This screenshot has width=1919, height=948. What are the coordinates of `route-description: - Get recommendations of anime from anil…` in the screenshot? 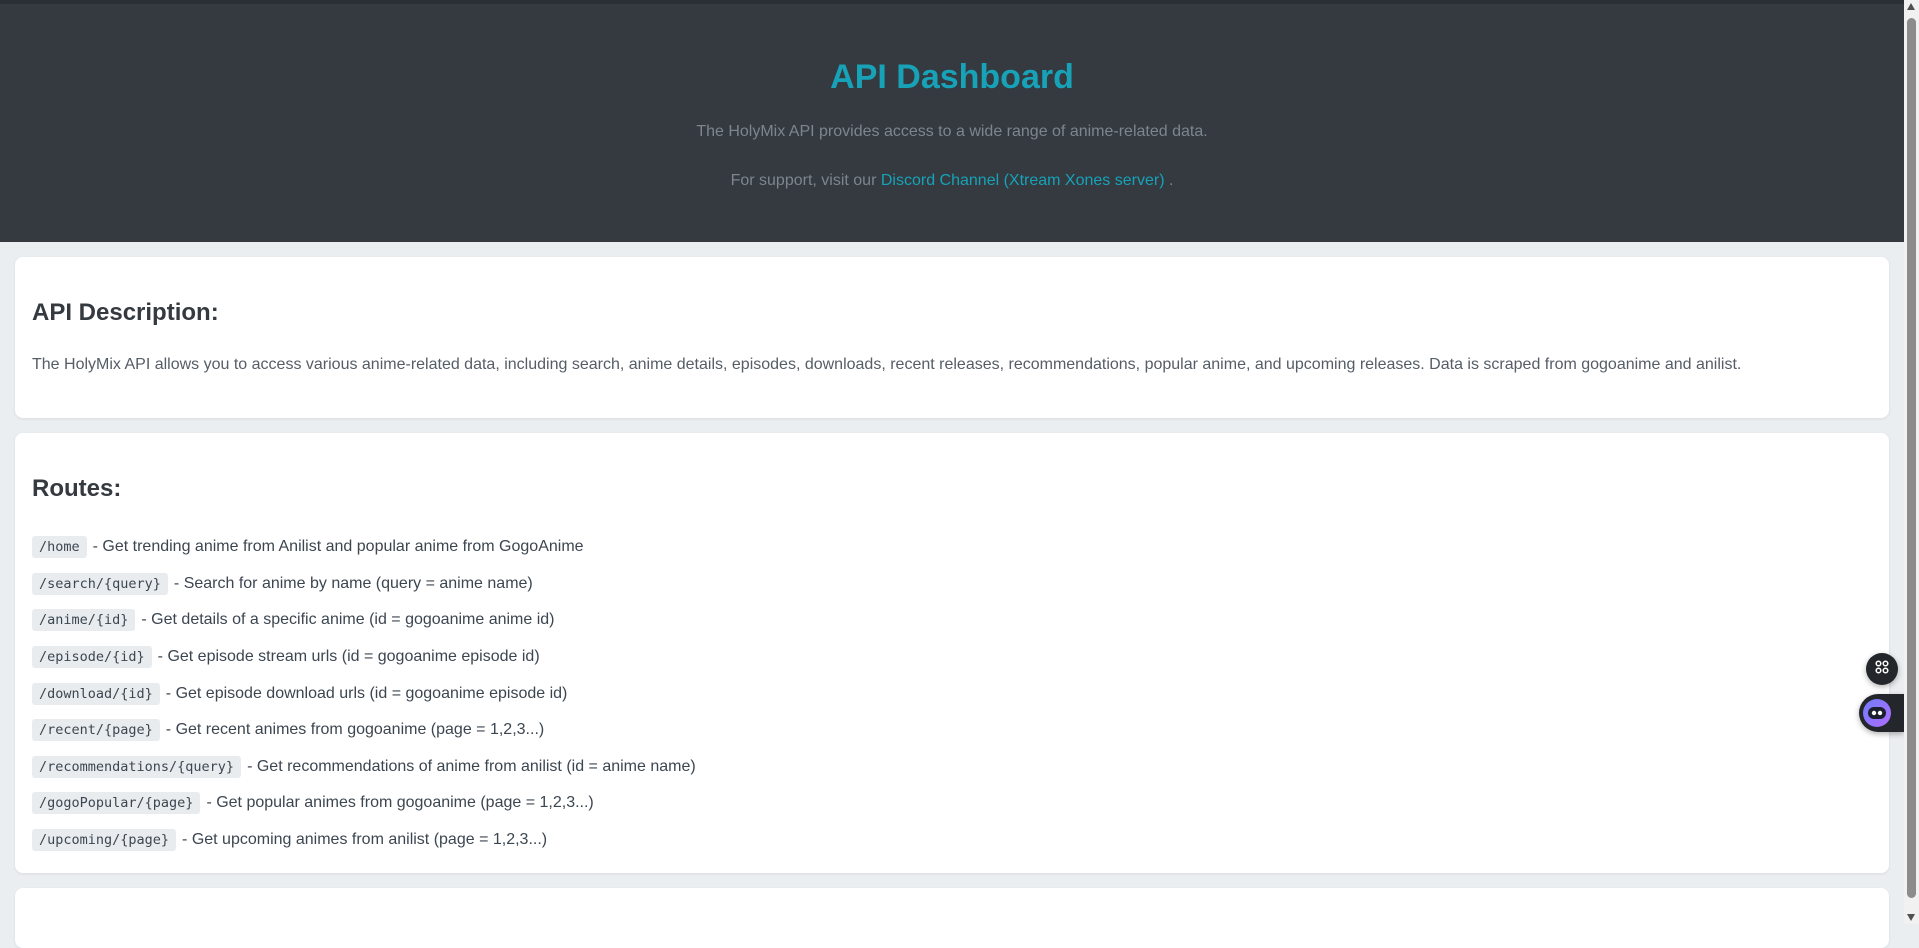 It's located at (471, 766).